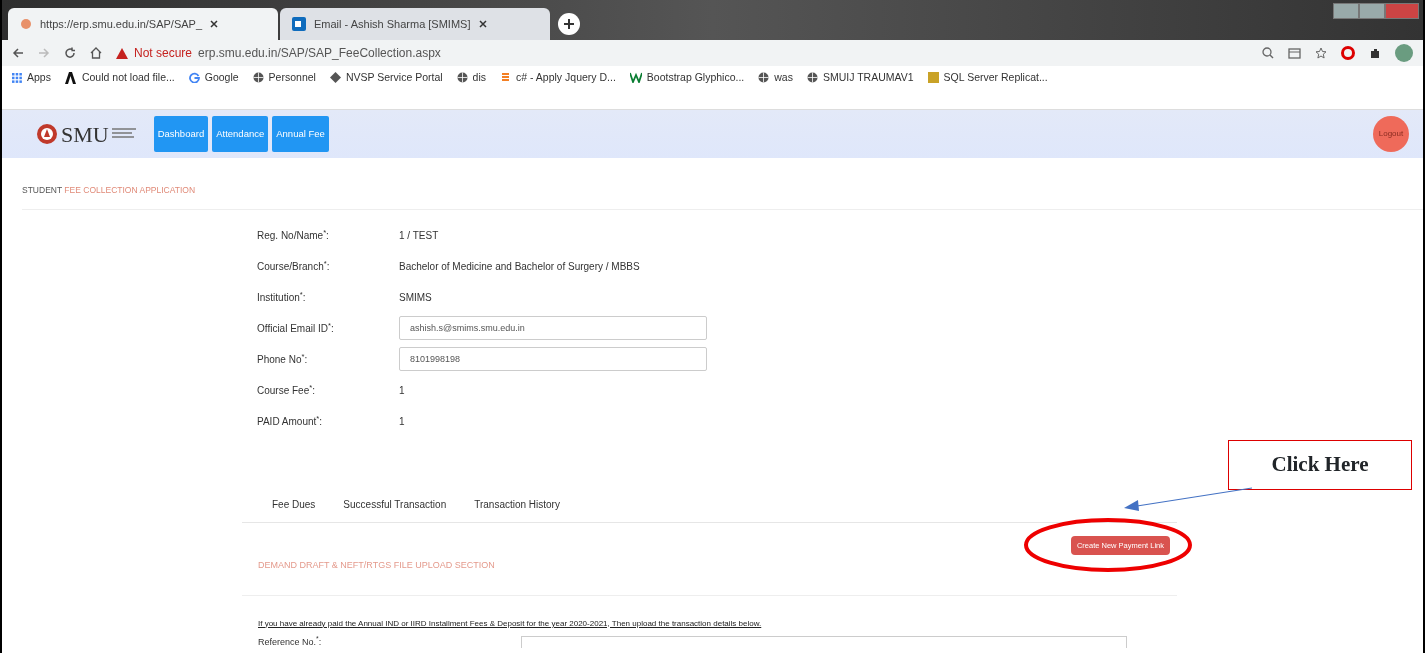 The image size is (1425, 653). What do you see at coordinates (933, 78) in the screenshot?
I see `database-icon` at bounding box center [933, 78].